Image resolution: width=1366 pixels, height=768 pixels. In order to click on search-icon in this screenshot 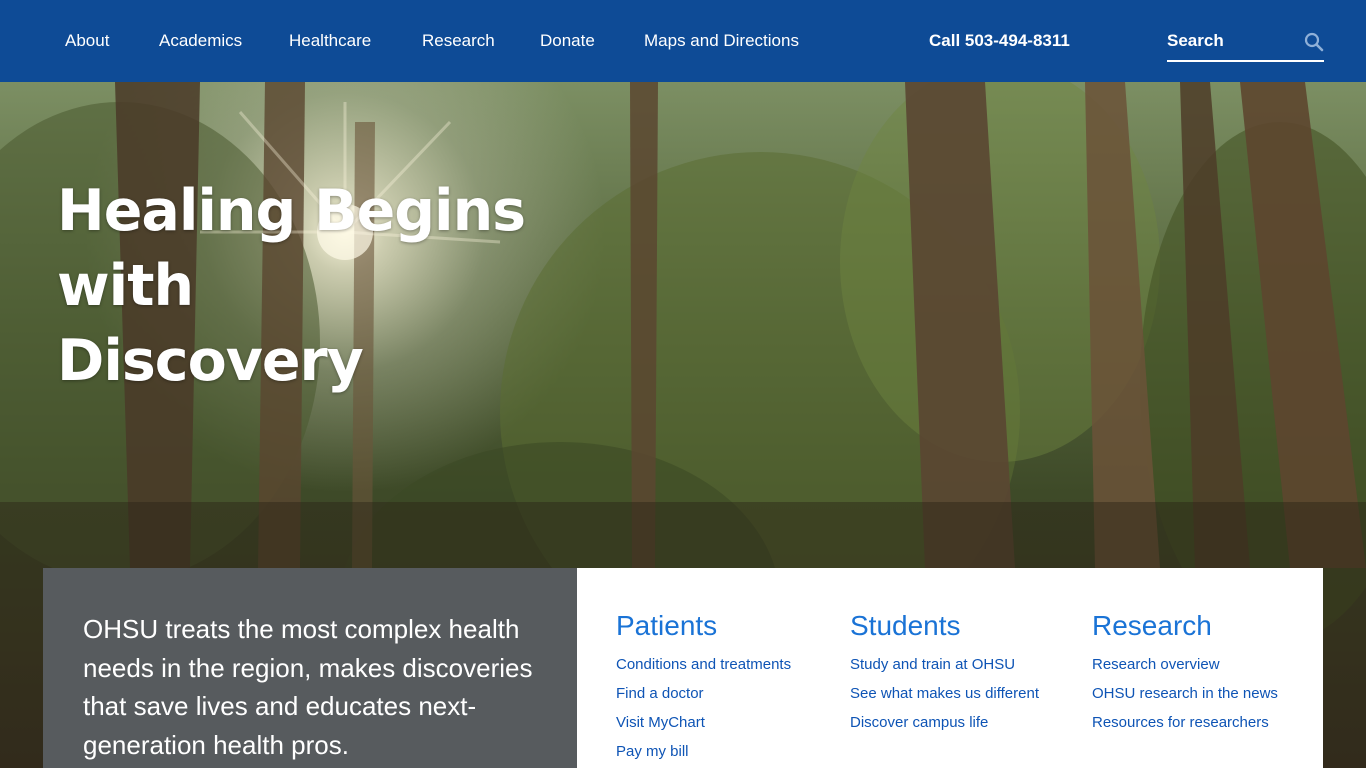, I will do `click(1314, 42)`.